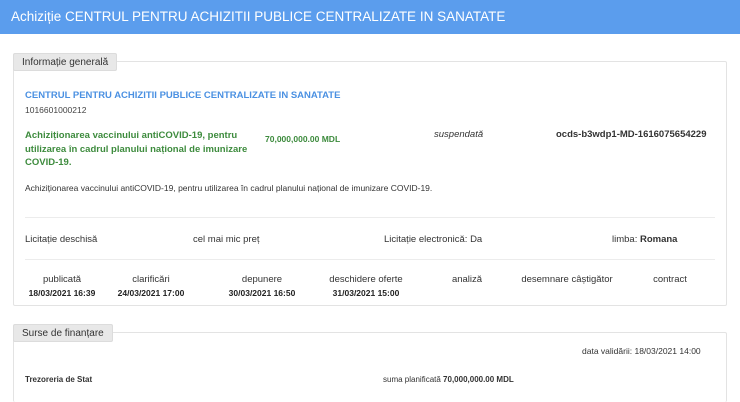 This screenshot has width=740, height=402. I want to click on award-criteria: cel mai mic preț, so click(226, 239).